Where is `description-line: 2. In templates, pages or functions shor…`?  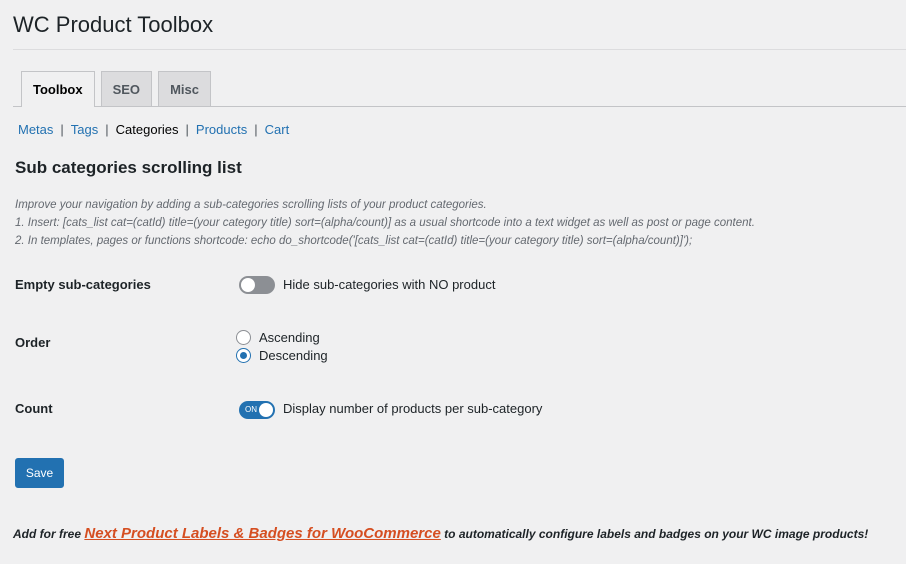 description-line: 2. In templates, pages or functions shor… is located at coordinates (354, 241).